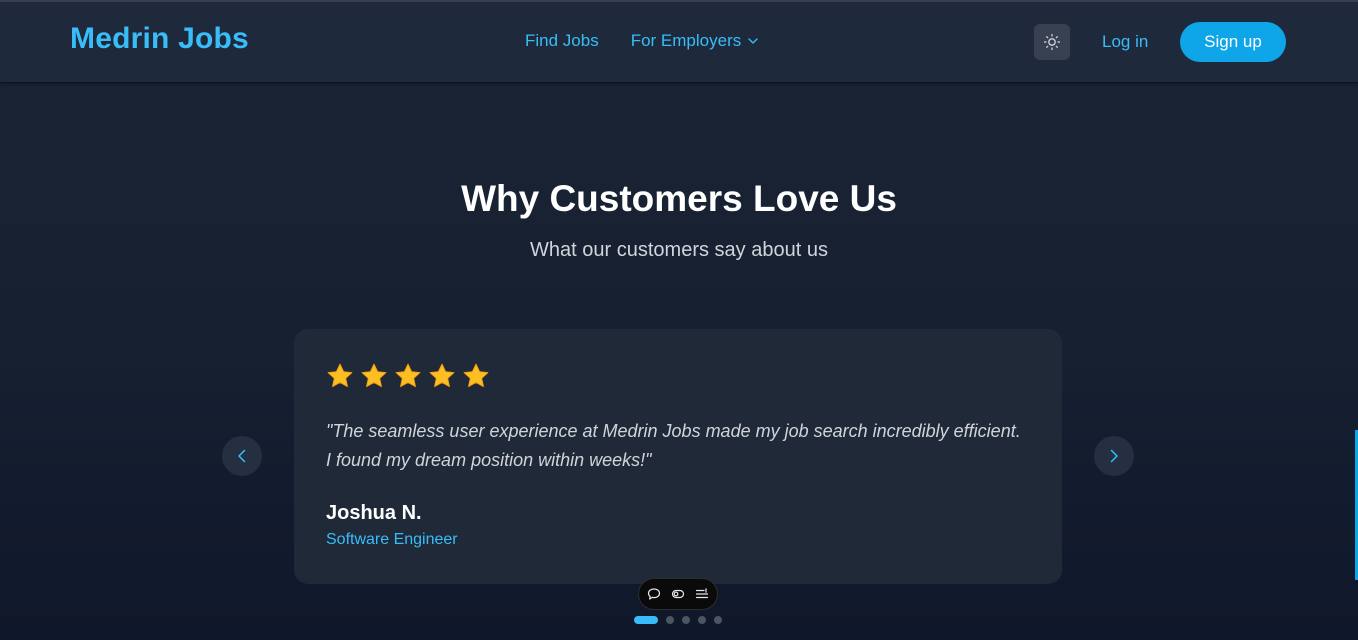 This screenshot has width=1358, height=640. I want to click on nav-find-jobs-label: Find Jobs, so click(562, 40).